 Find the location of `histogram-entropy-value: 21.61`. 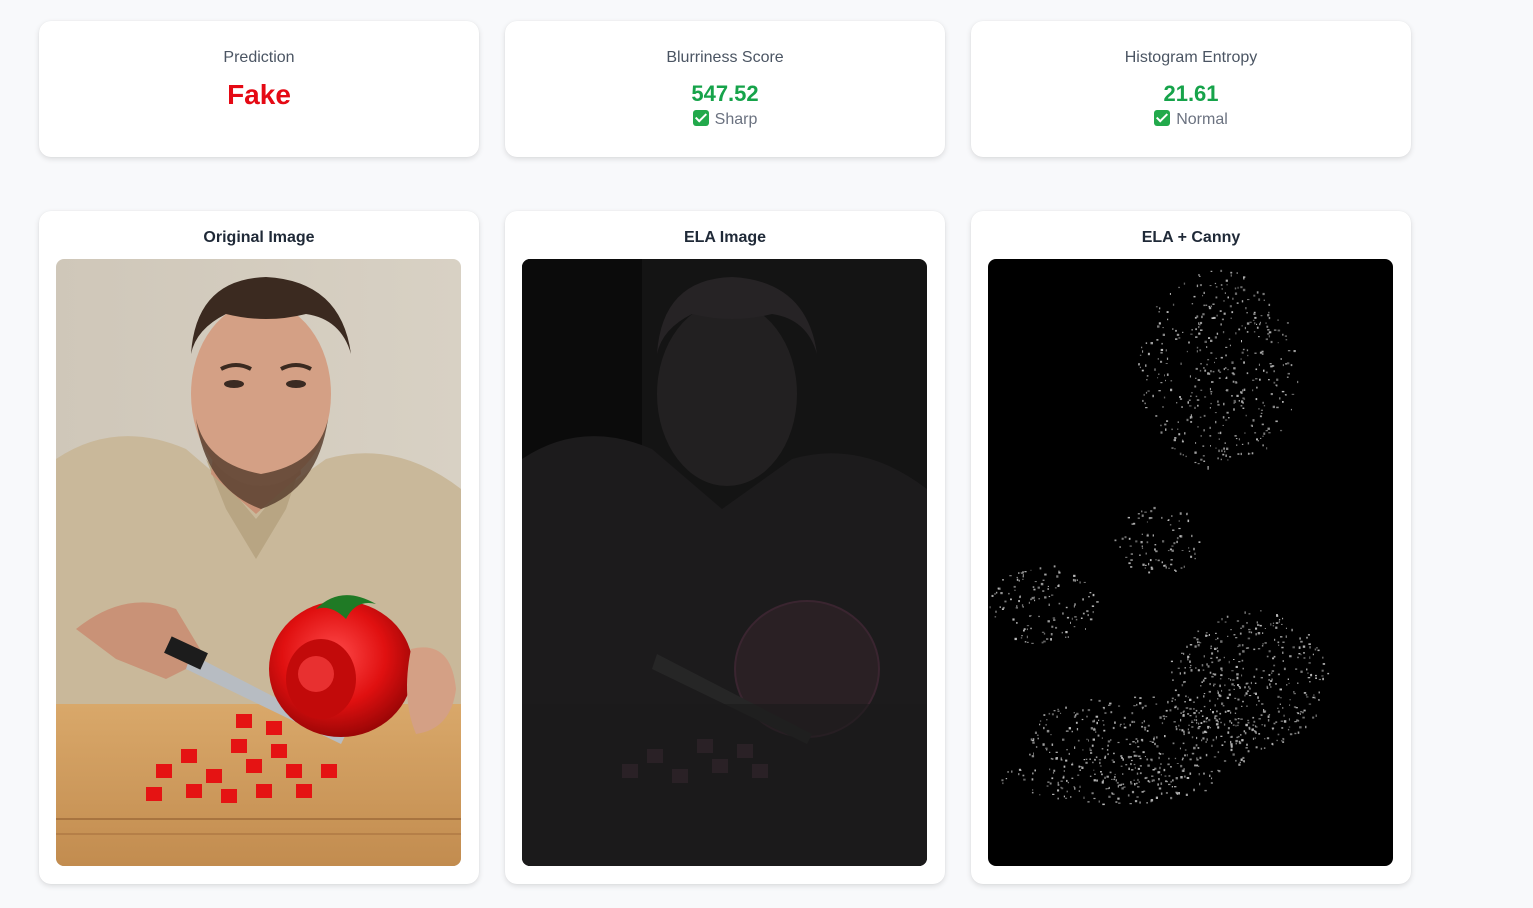

histogram-entropy-value: 21.61 is located at coordinates (1191, 93).